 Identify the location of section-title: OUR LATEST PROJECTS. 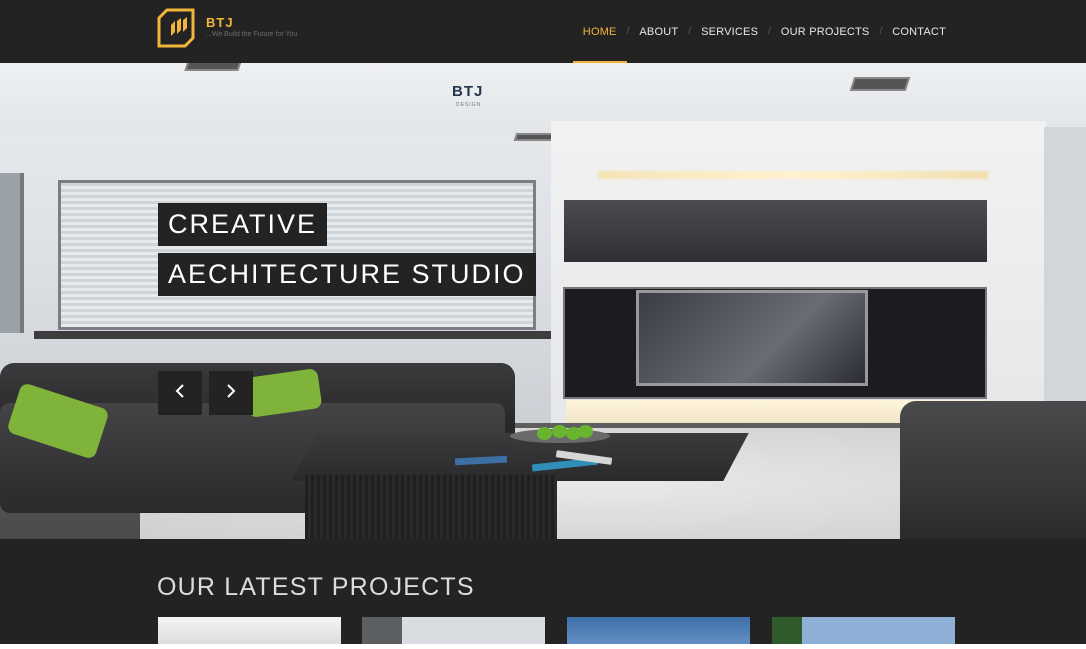
(316, 587).